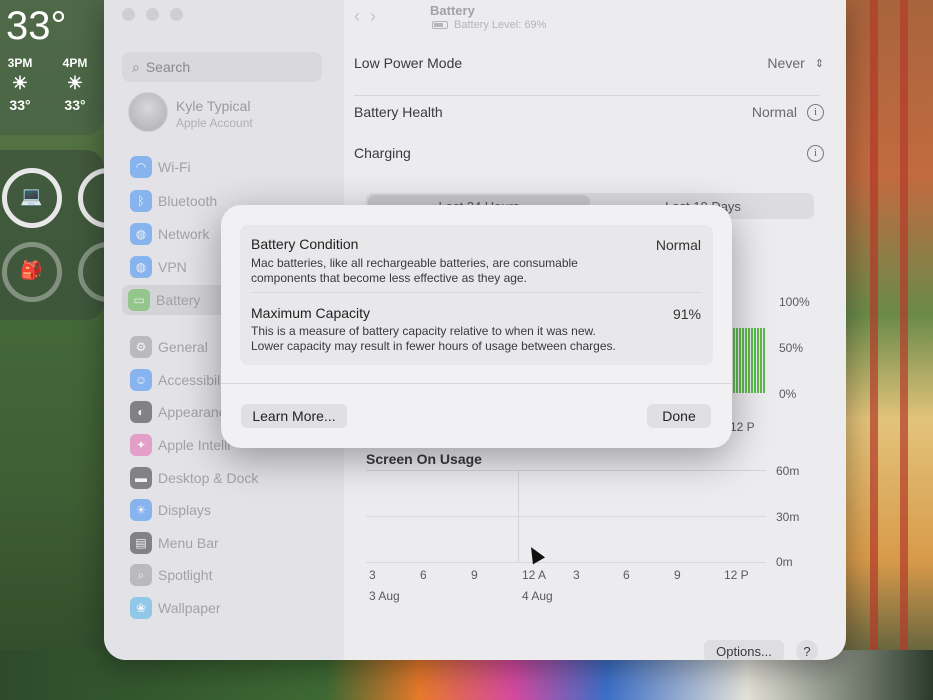  I want to click on weather-hour-temp: 33°, so click(20, 105).